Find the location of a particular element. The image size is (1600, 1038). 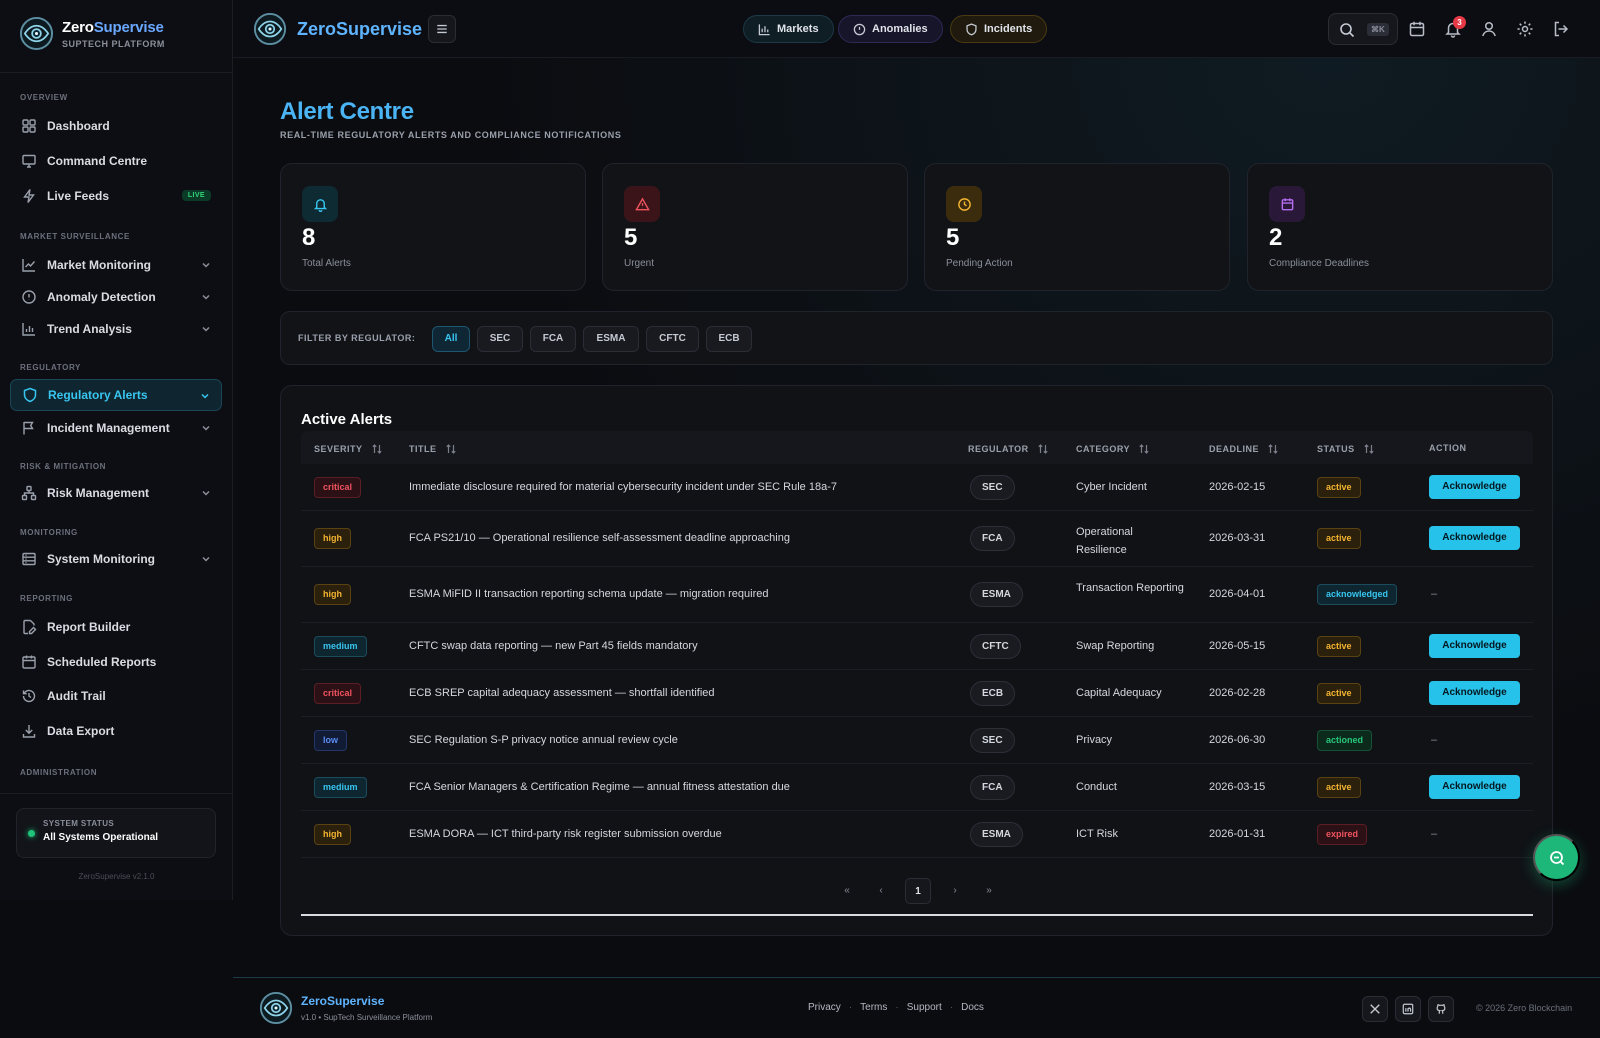

pagination-first-button: « is located at coordinates (847, 891).